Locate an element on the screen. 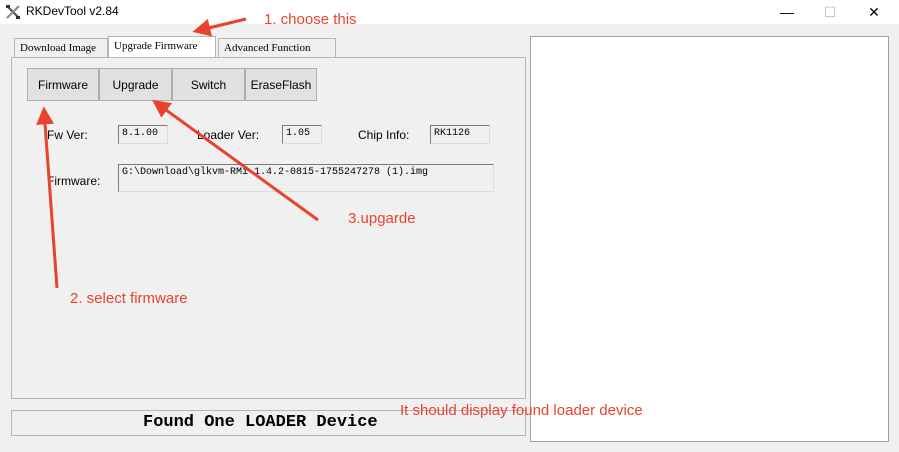 This screenshot has height=452, width=899. erase-flash-button: EraseFlash is located at coordinates (281, 84).